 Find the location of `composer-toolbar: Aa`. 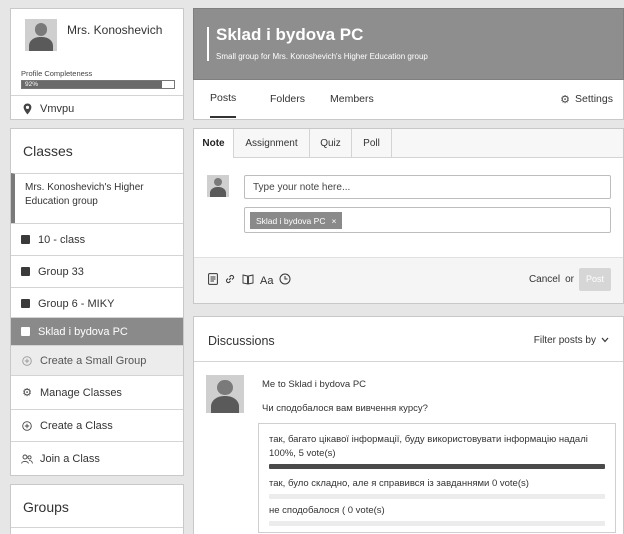

composer-toolbar: Aa is located at coordinates (252, 280).